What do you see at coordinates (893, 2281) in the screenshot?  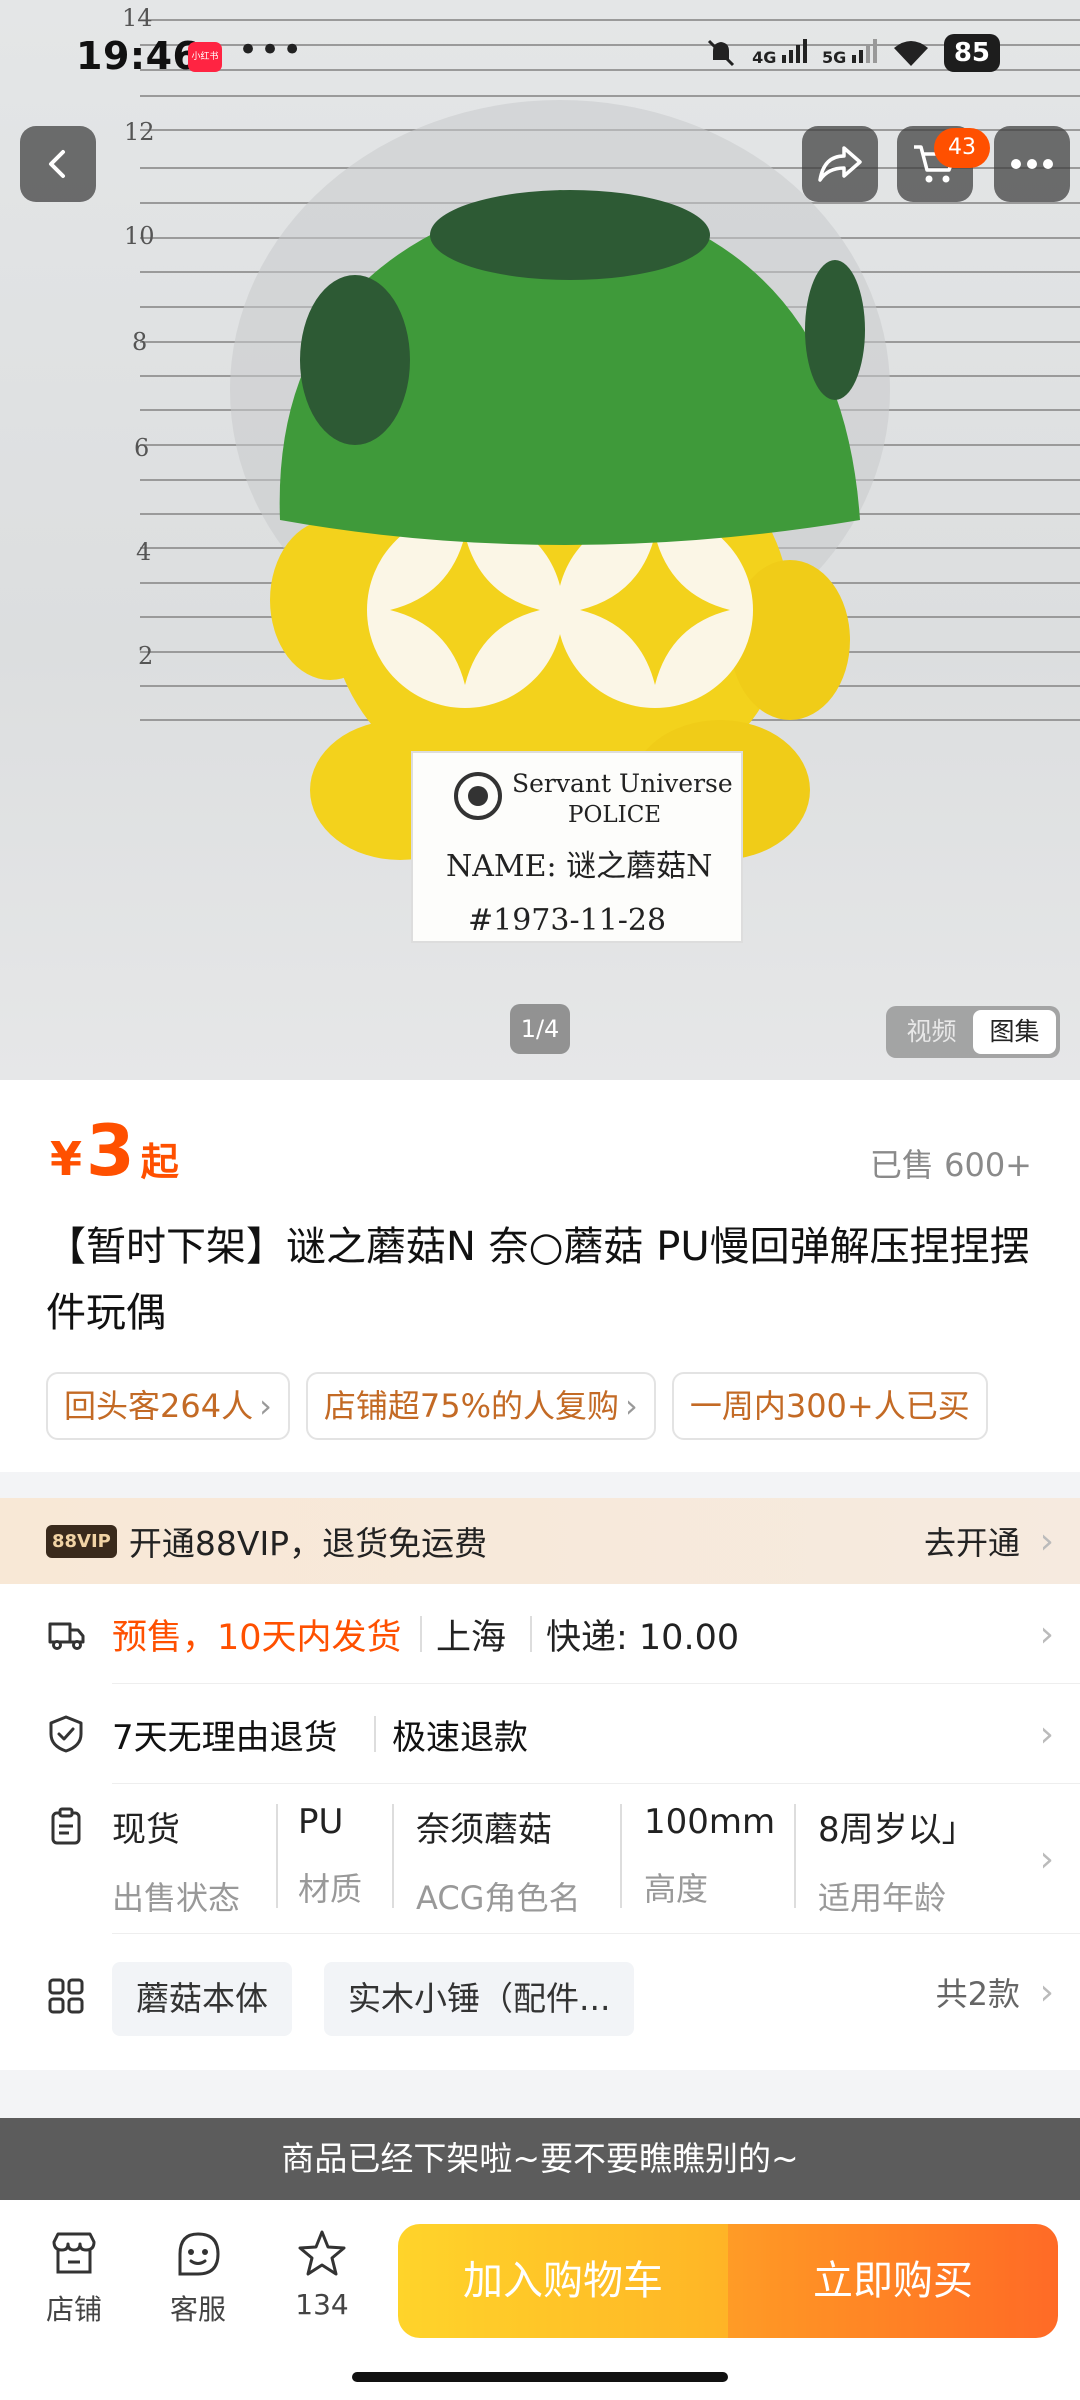 I see `buy-now-button: 立即购买` at bounding box center [893, 2281].